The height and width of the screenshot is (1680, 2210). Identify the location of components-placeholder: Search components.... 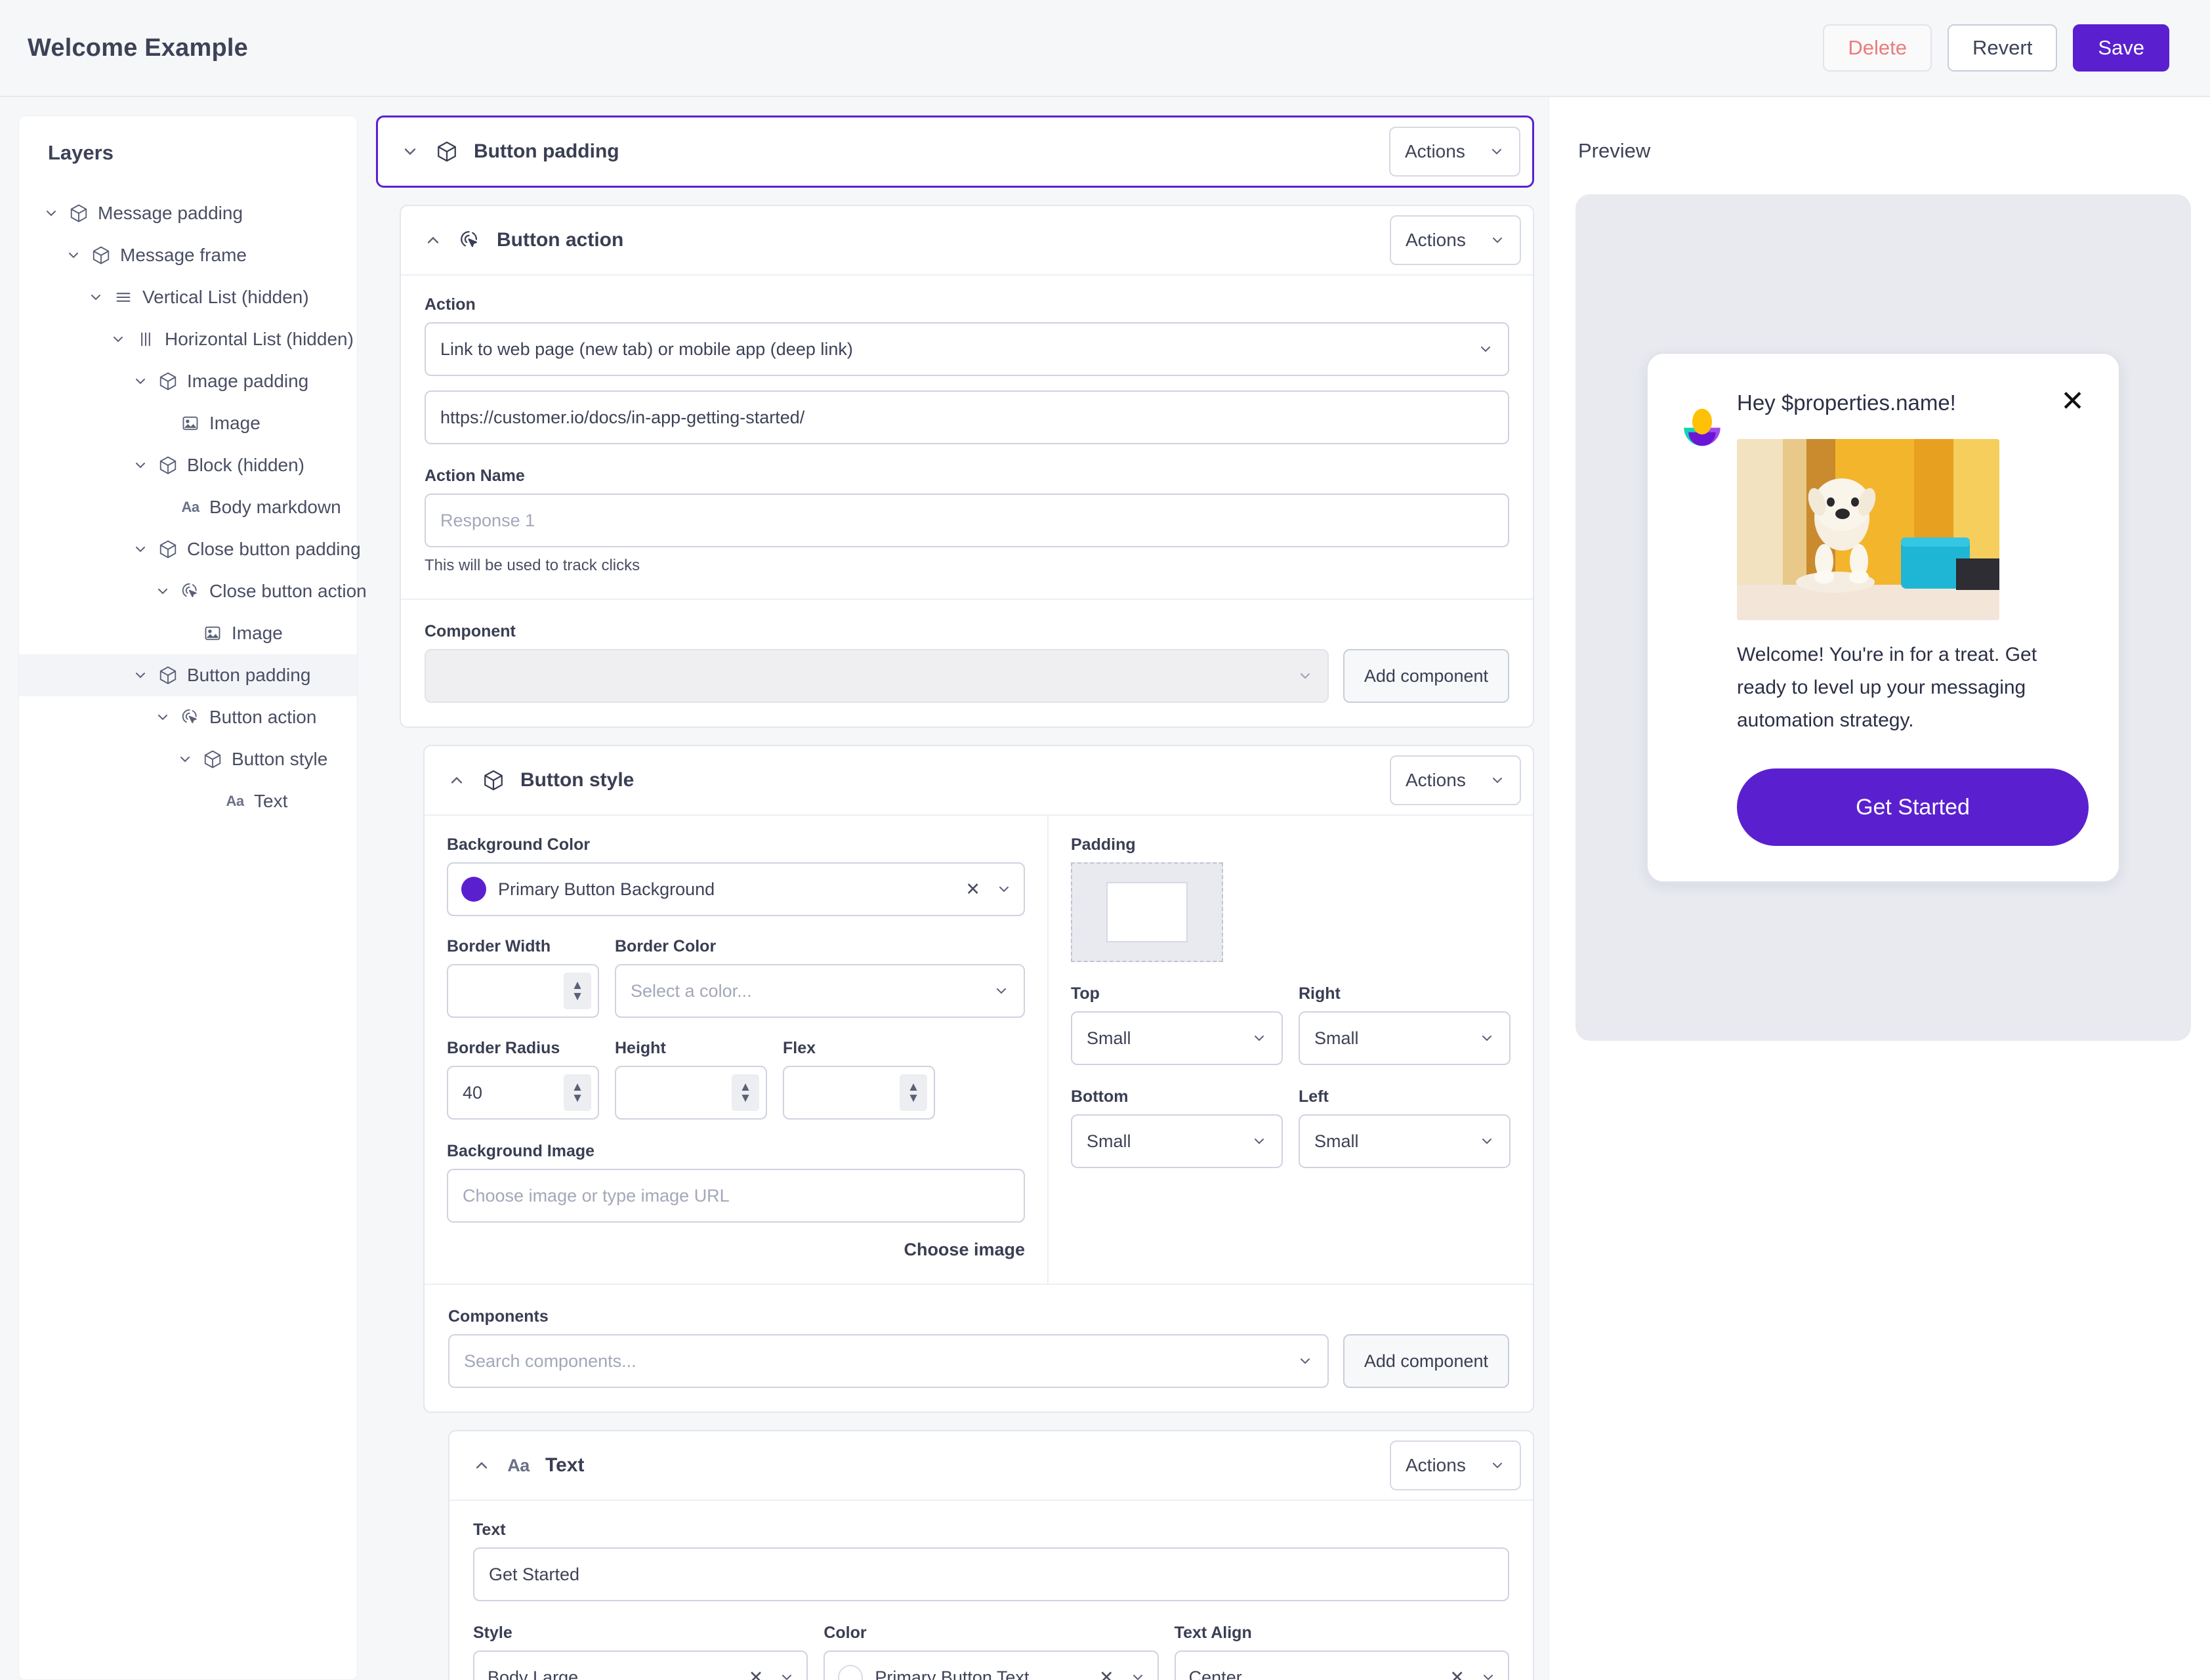
(550, 1361).